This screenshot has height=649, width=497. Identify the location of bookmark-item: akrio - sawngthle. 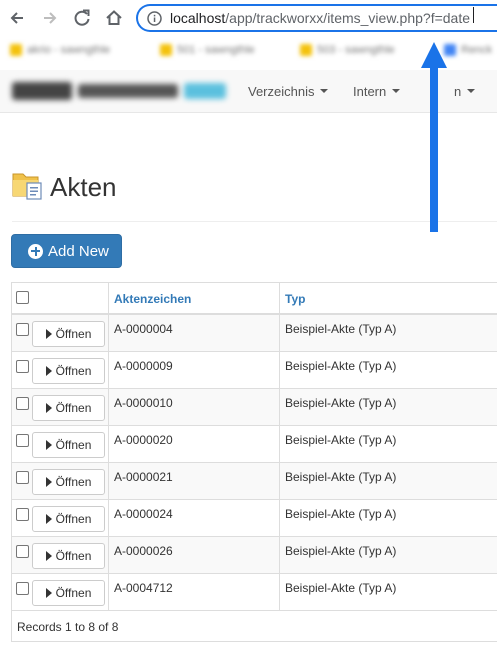
(60, 50).